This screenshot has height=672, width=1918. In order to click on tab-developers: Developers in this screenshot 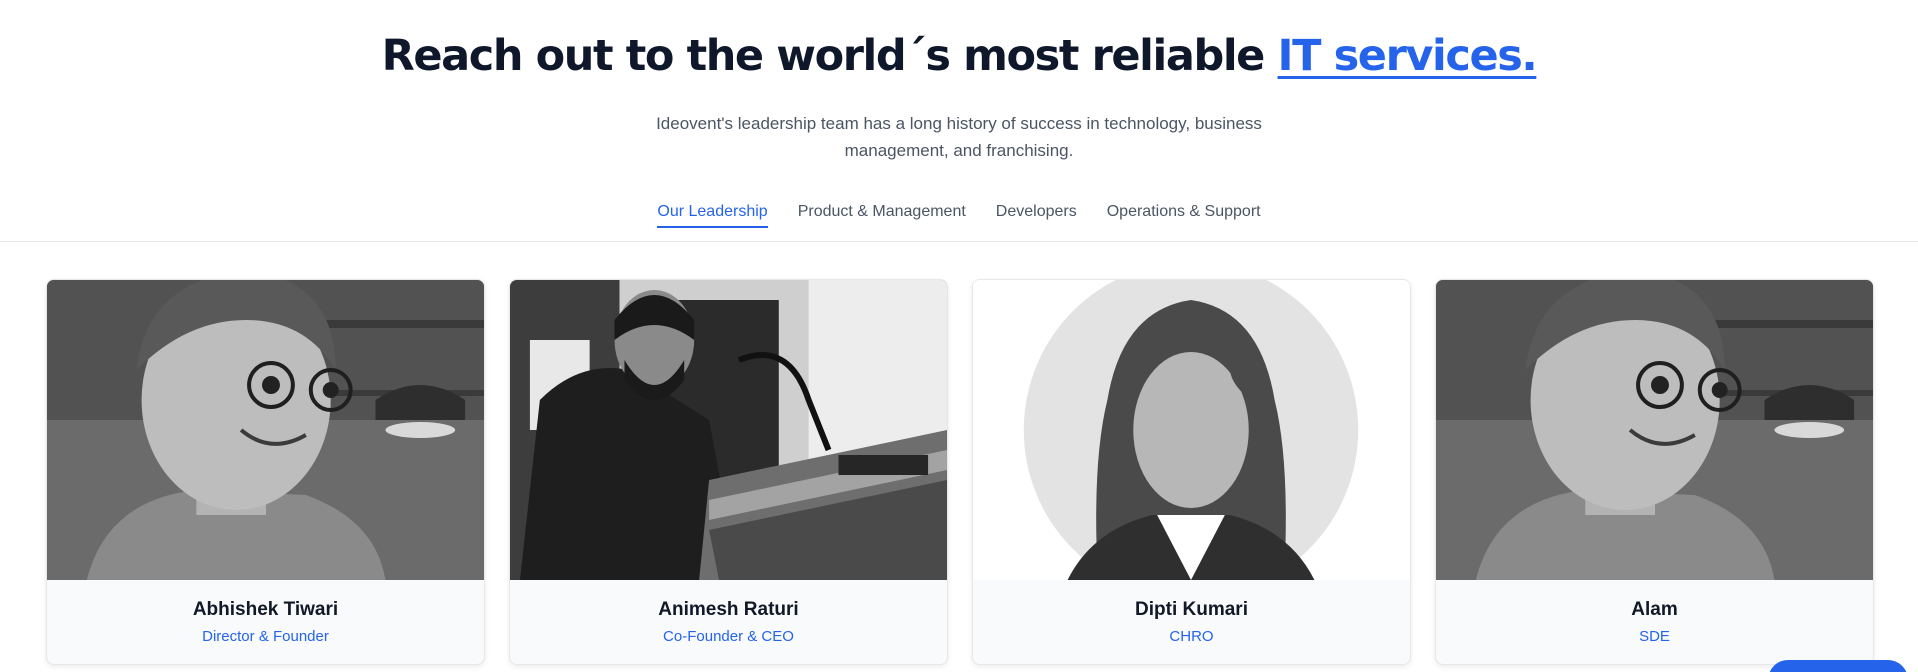, I will do `click(1036, 212)`.